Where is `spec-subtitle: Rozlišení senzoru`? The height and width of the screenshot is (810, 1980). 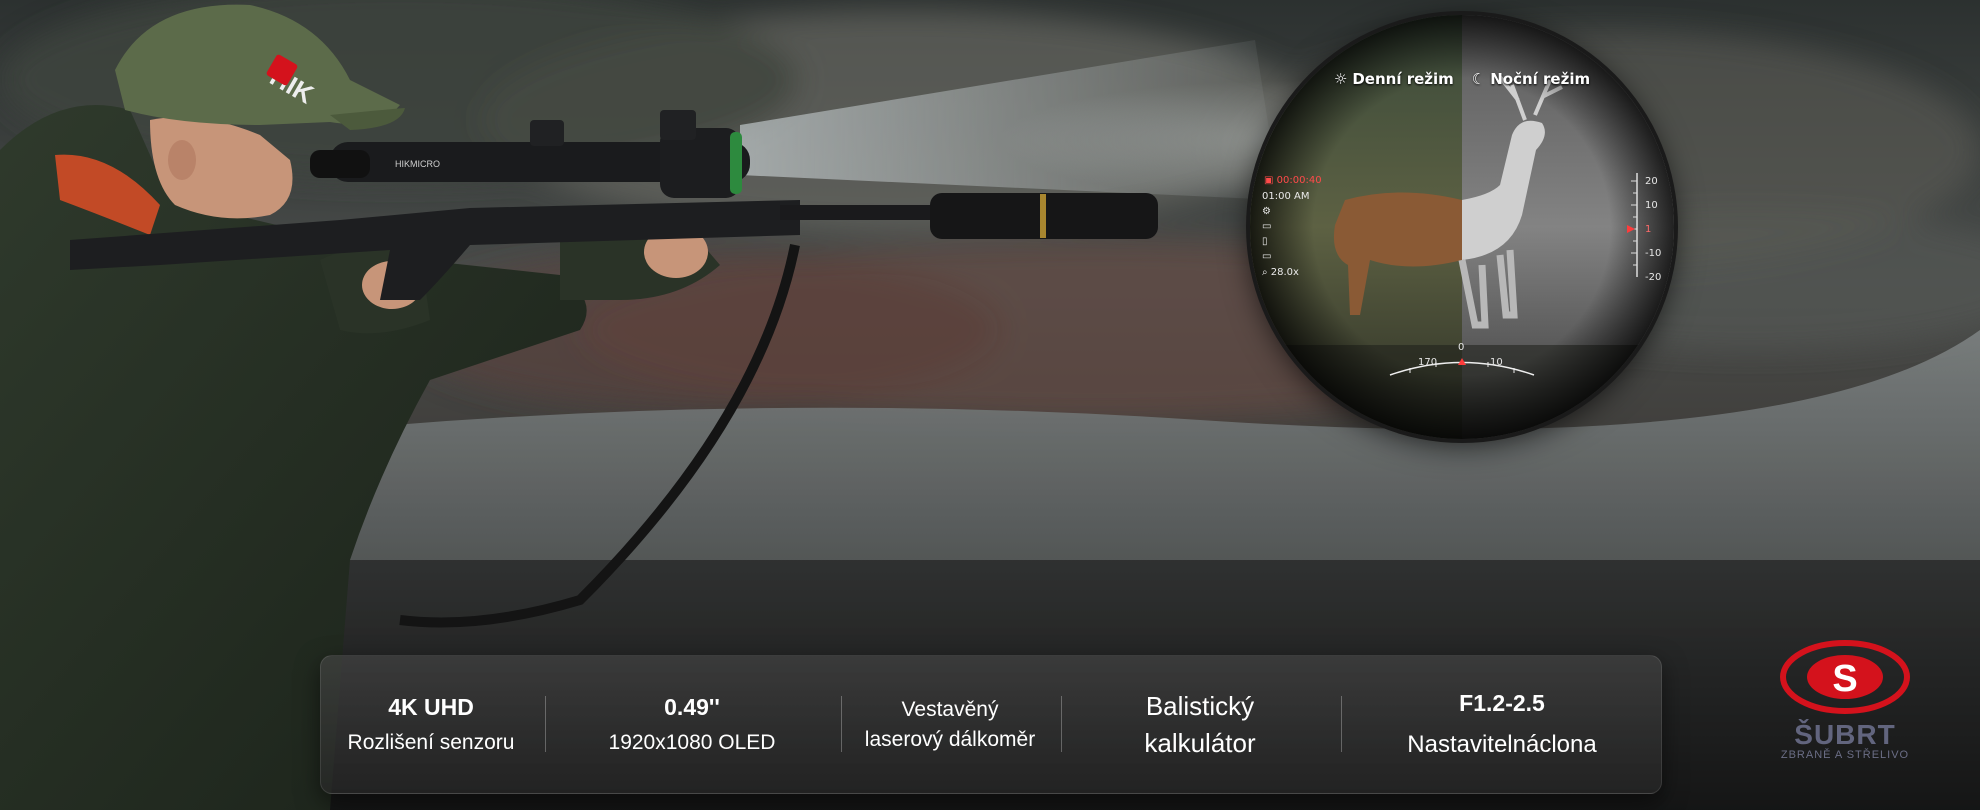
spec-subtitle: Rozlišení senzoru is located at coordinates (431, 742).